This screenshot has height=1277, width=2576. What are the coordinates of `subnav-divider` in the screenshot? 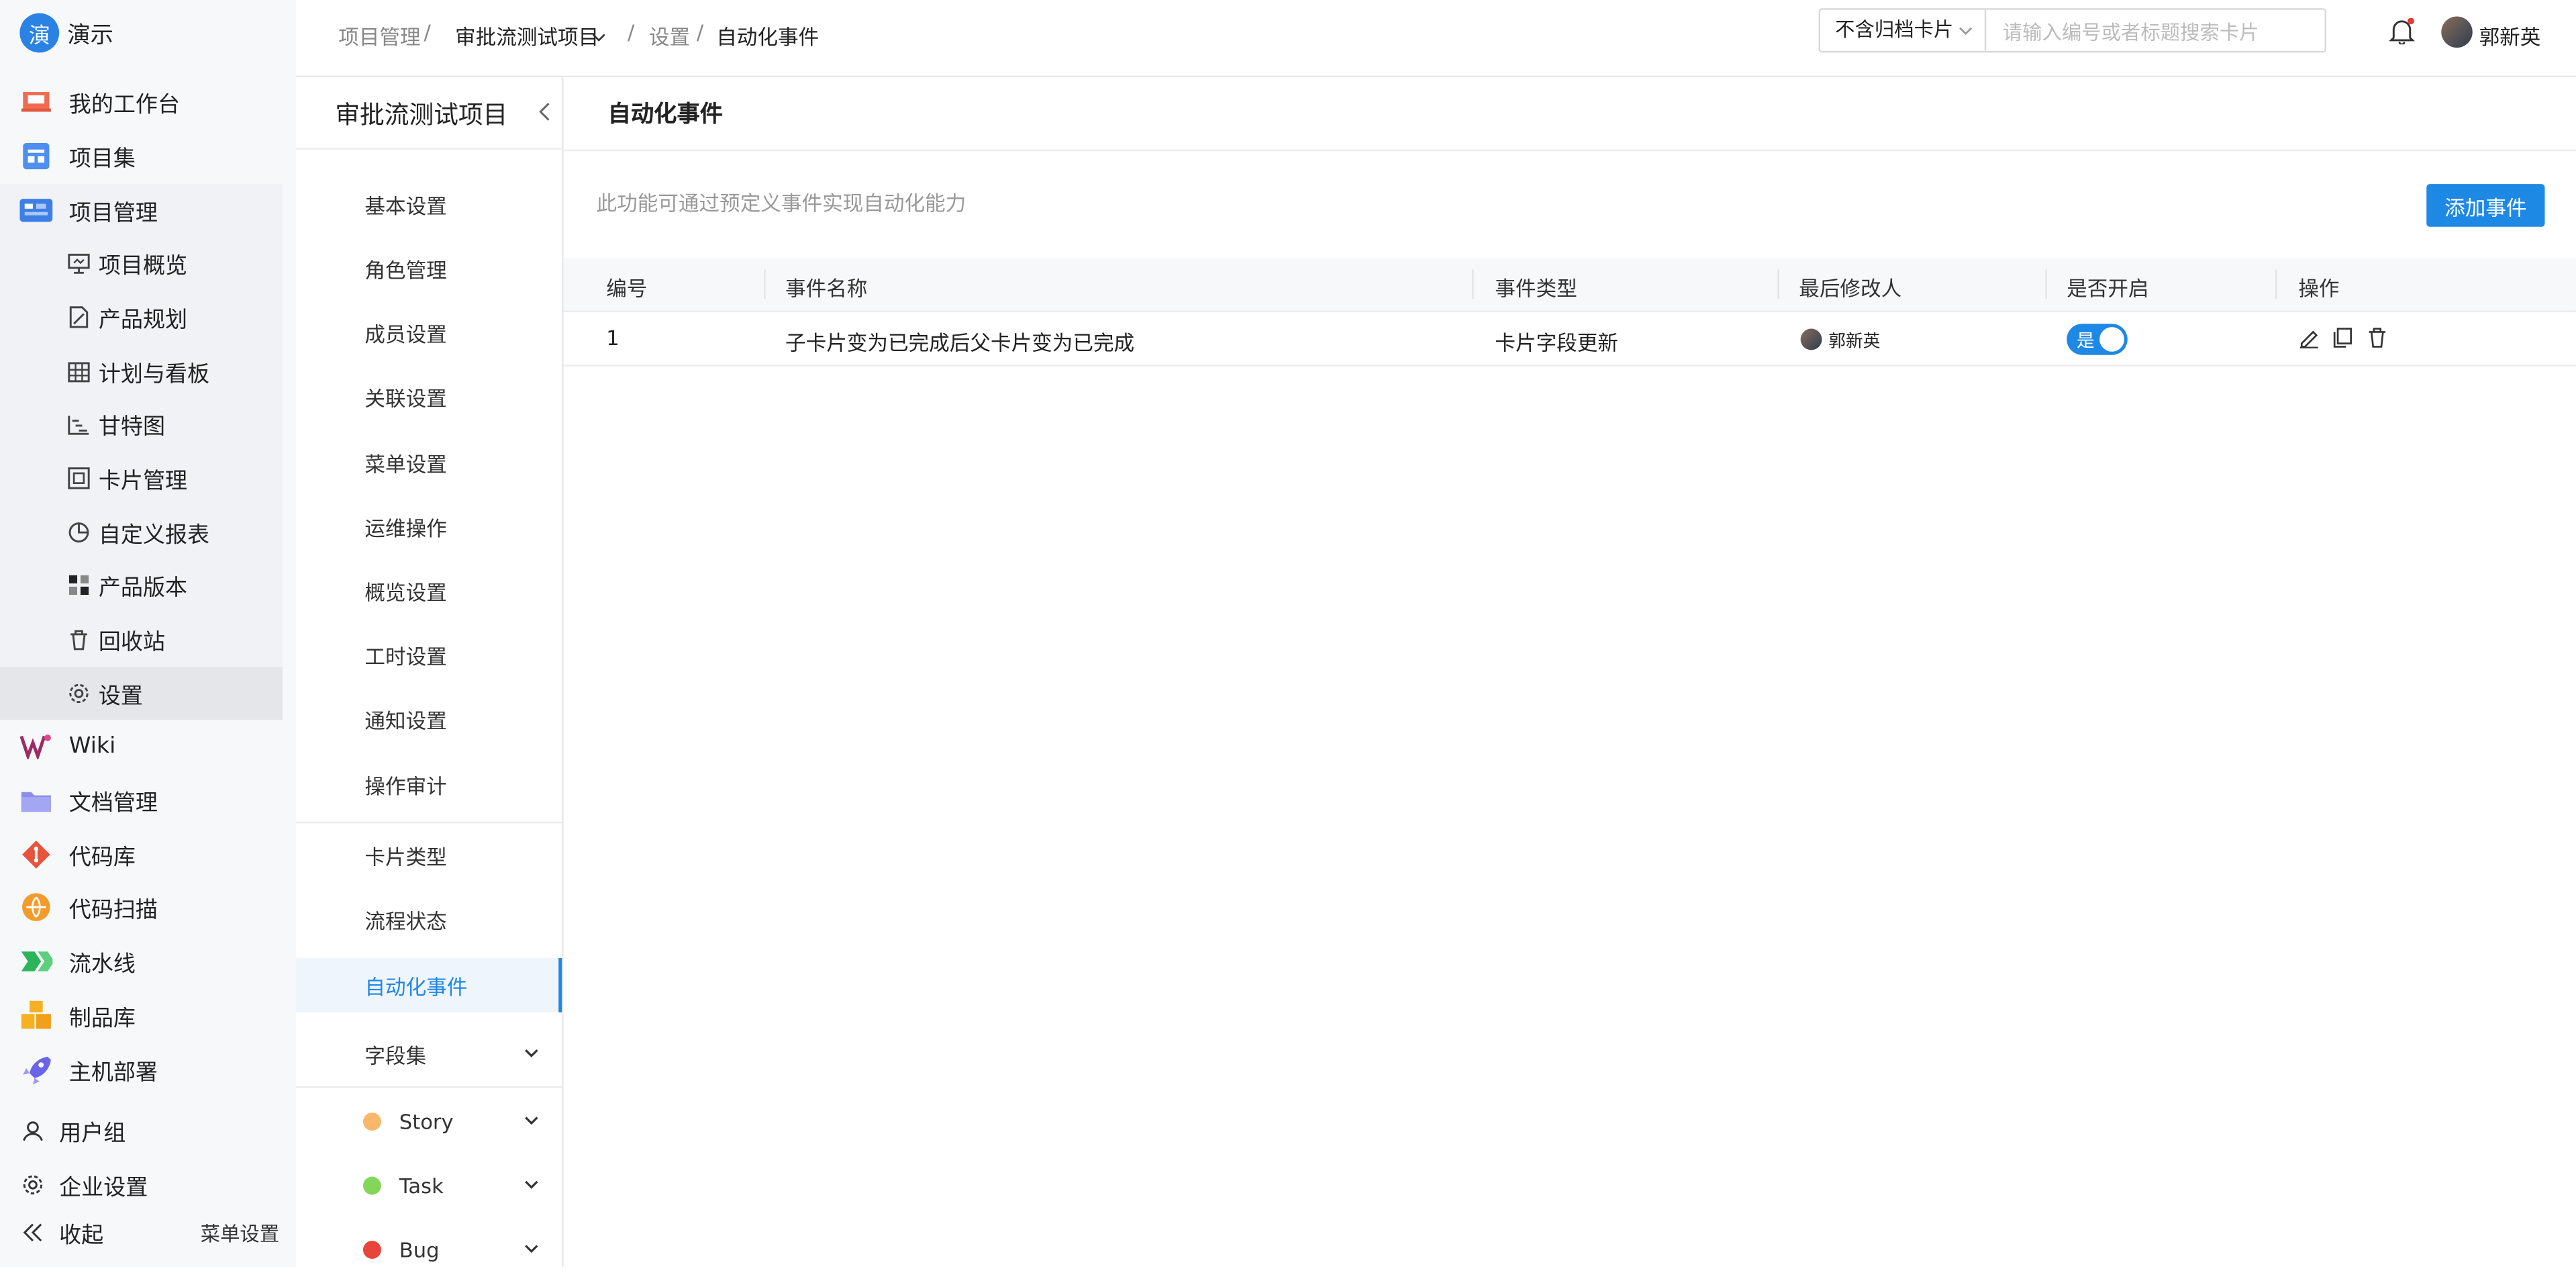 It's located at (428, 1087).